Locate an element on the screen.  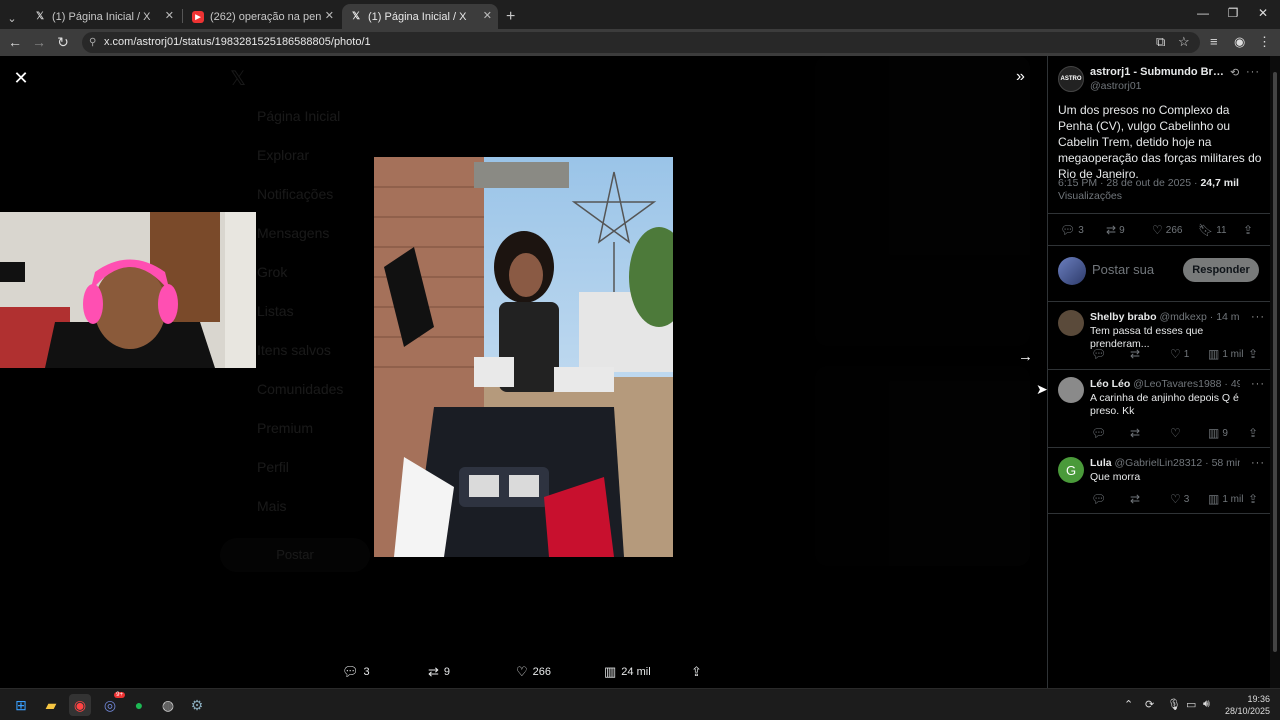
chrome-icon: ◉ is located at coordinates (80, 705).